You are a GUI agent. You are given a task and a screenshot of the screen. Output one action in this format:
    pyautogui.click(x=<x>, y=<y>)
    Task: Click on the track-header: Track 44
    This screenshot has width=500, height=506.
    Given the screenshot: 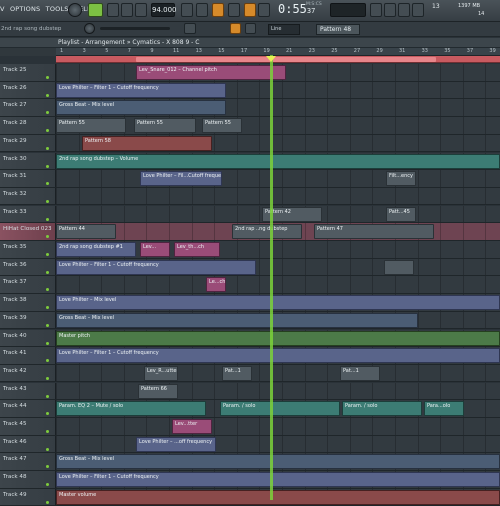 What is the action you would take?
    pyautogui.click(x=28, y=408)
    